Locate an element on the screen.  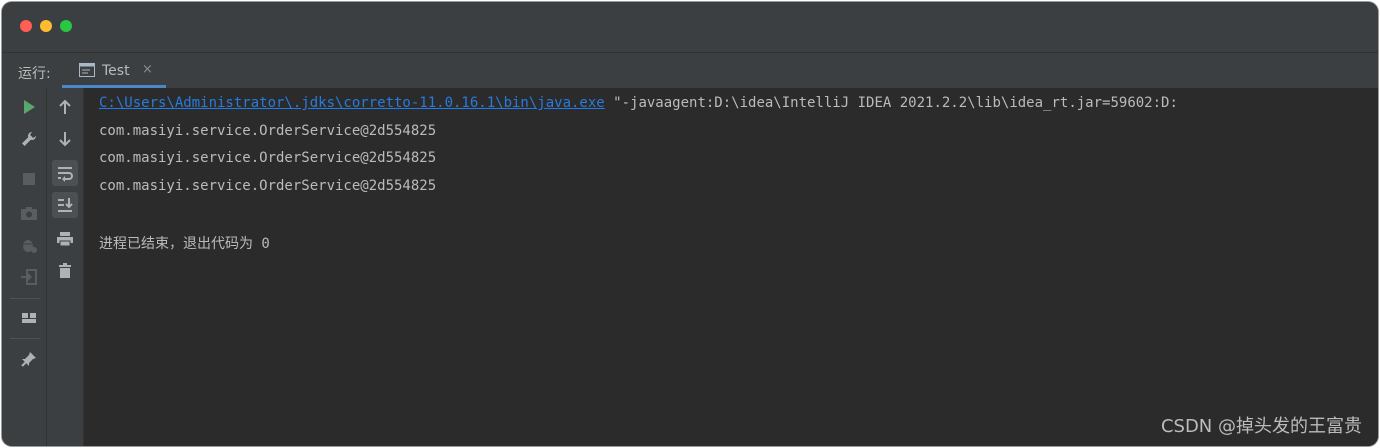
console-actions-toolbar is located at coordinates (65, 267).